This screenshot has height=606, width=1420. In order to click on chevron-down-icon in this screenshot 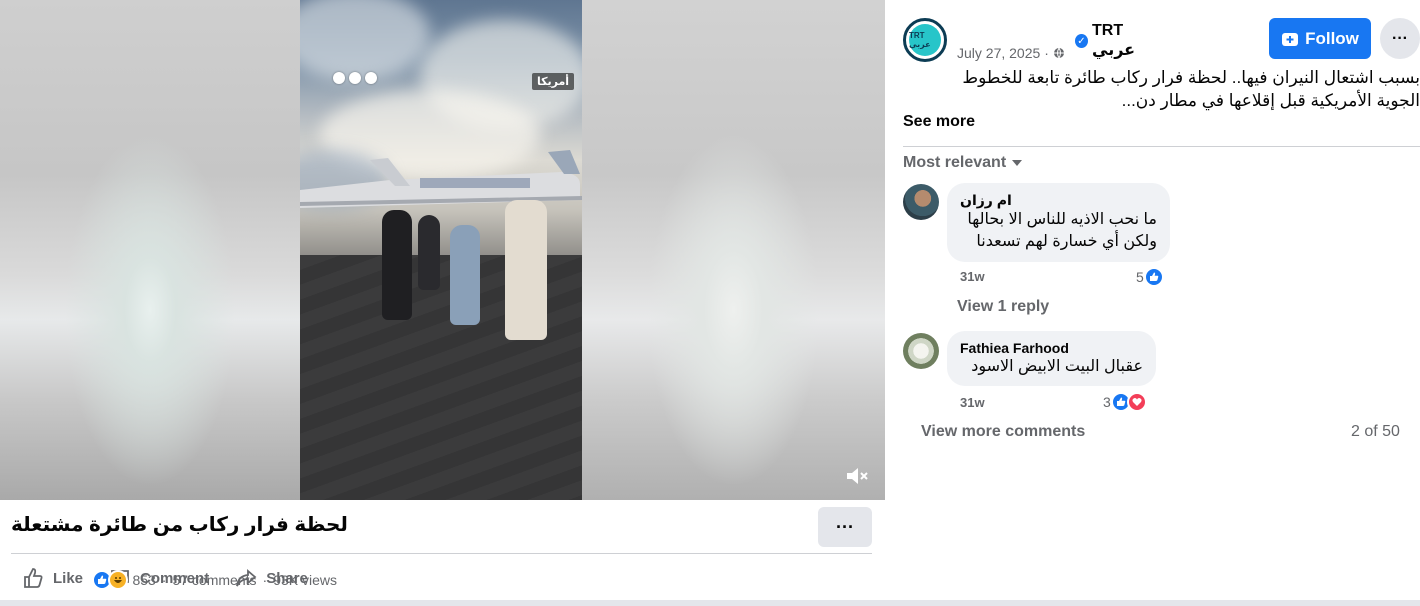, I will do `click(1017, 163)`.